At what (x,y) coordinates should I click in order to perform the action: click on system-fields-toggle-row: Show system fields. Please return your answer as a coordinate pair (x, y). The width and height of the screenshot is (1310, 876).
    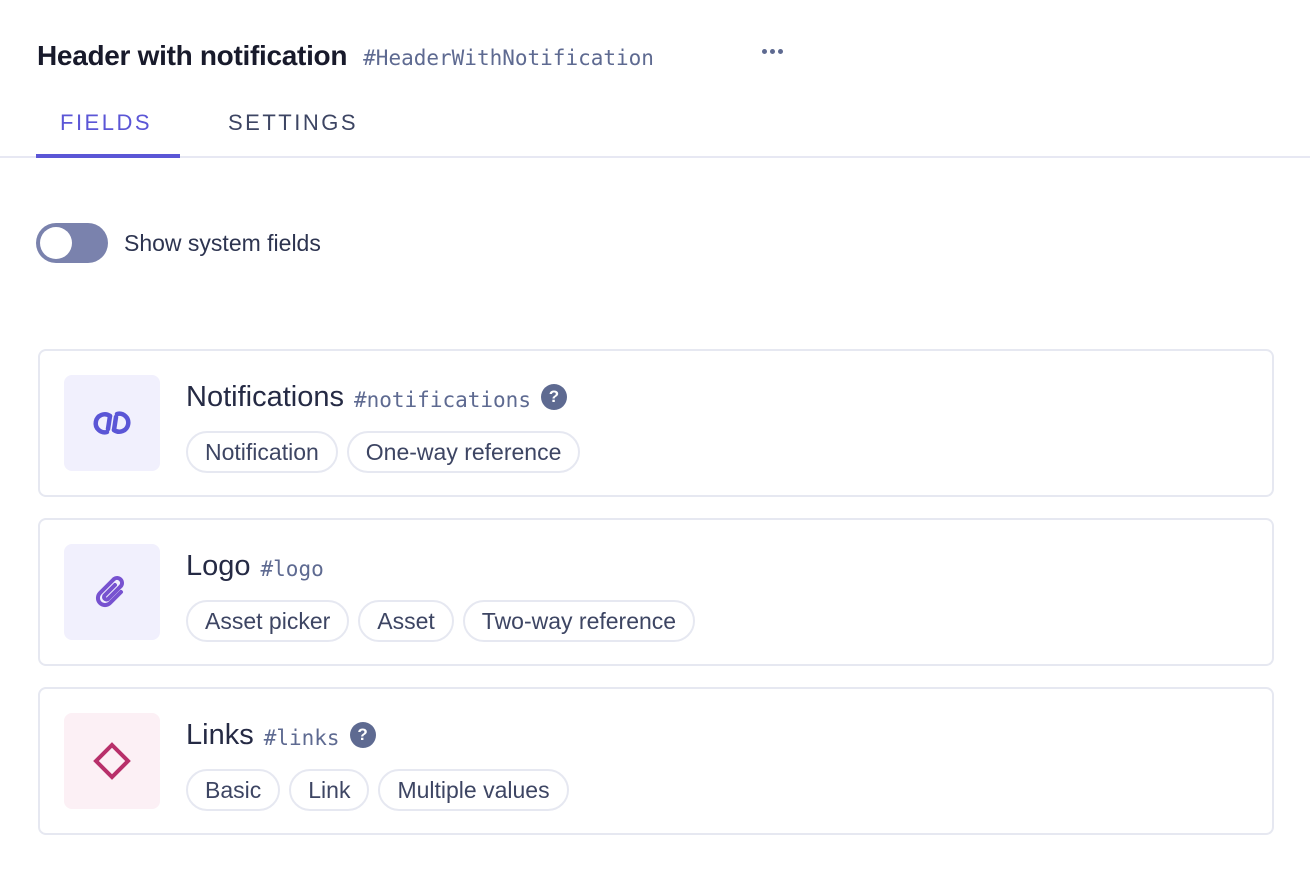
    Looking at the image, I should click on (178, 243).